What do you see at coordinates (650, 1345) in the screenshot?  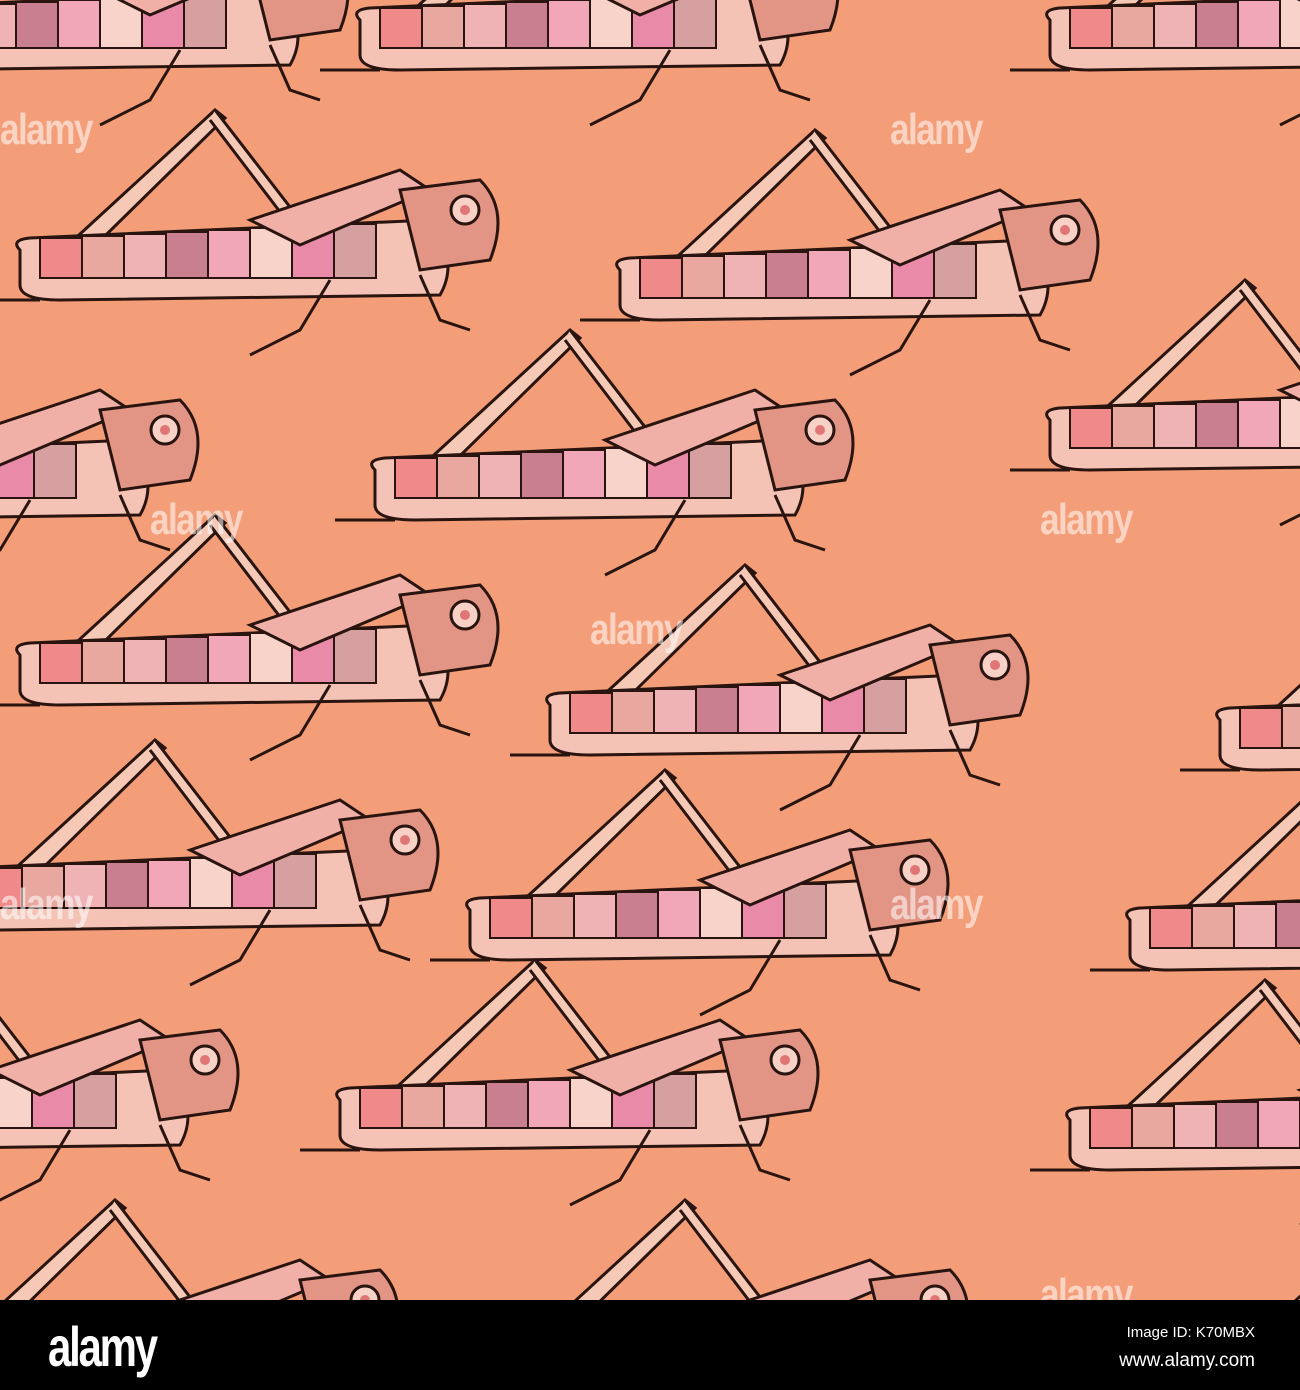 I see `footer-bar: alamy Image ID: K70MBX www.alamy.com` at bounding box center [650, 1345].